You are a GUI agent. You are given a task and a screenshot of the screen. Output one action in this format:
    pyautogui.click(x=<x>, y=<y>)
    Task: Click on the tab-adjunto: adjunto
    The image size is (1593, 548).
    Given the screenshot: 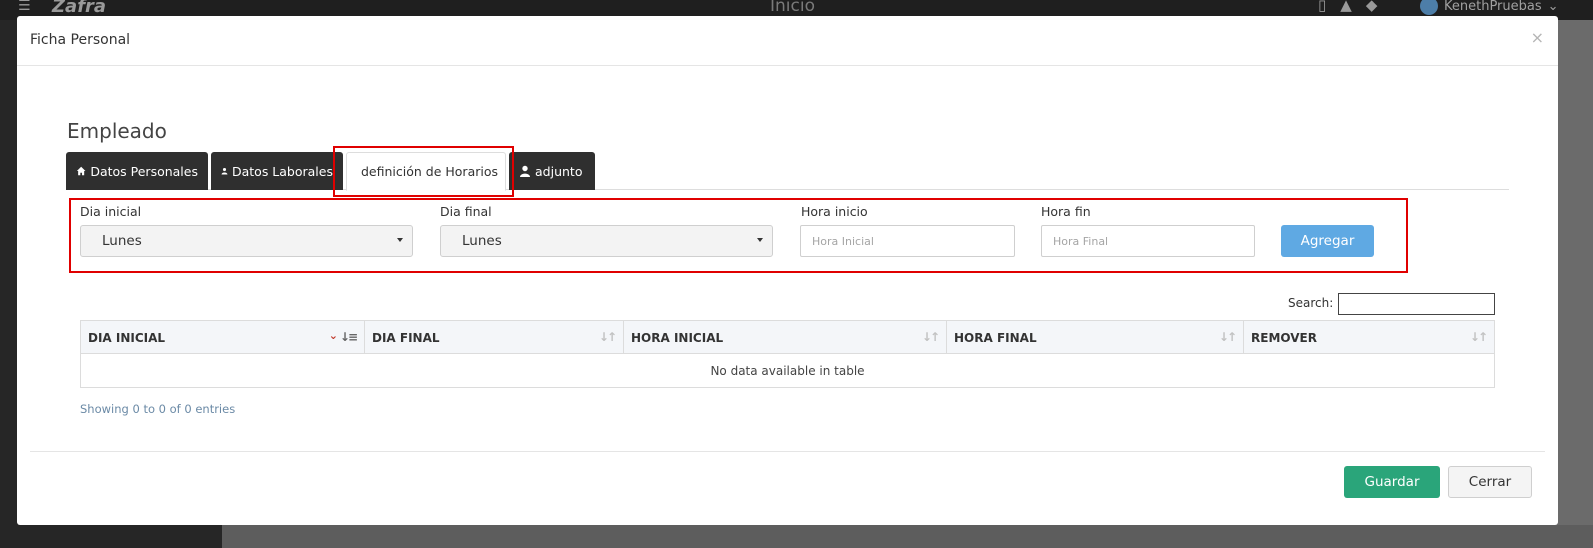 What is the action you would take?
    pyautogui.click(x=552, y=171)
    